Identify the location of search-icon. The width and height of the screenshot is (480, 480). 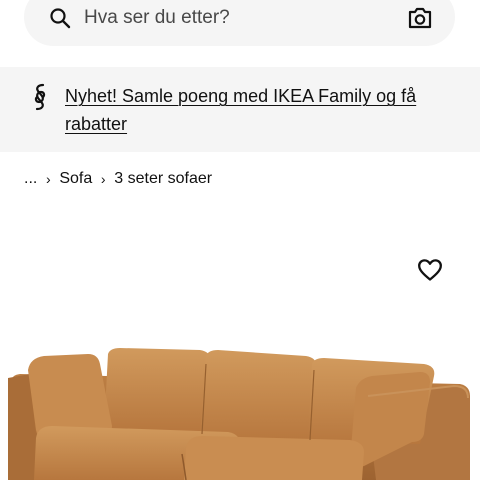
(60, 18).